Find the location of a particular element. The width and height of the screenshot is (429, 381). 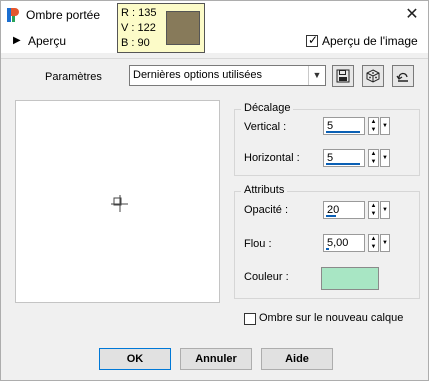

help-button: Aide is located at coordinates (297, 359).